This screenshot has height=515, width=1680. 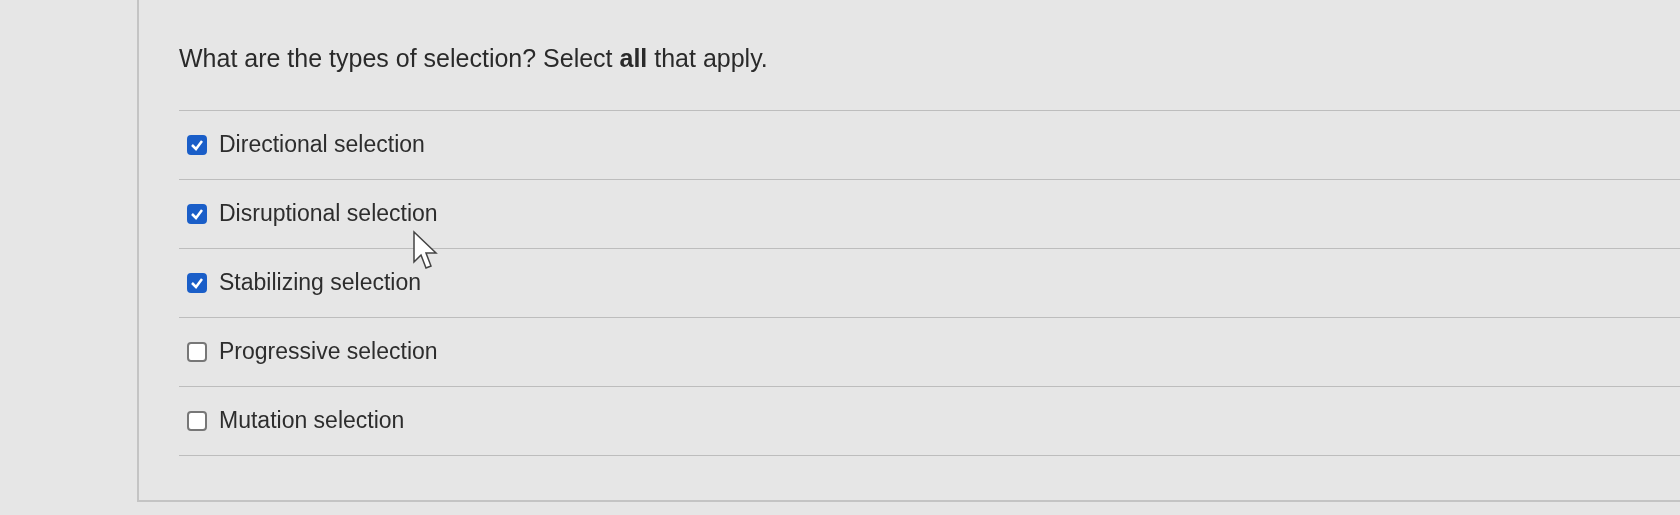 I want to click on option-label: Mutation selection, so click(x=312, y=420).